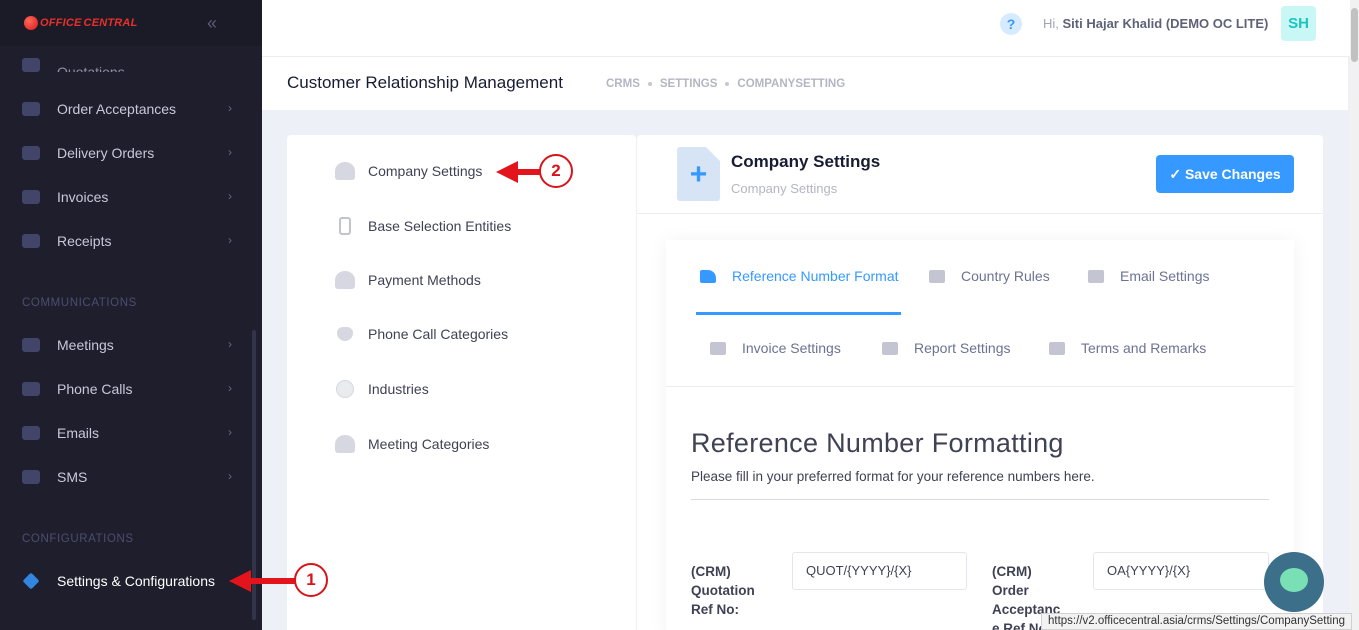  Describe the element at coordinates (806, 161) in the screenshot. I see `card-title: Company Settings` at that location.